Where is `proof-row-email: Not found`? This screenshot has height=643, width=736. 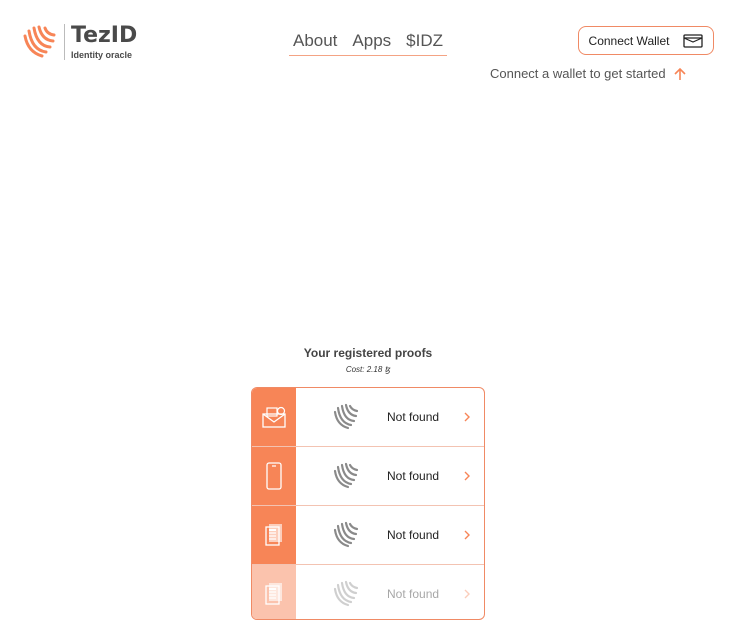 proof-row-email: Not found is located at coordinates (368, 417).